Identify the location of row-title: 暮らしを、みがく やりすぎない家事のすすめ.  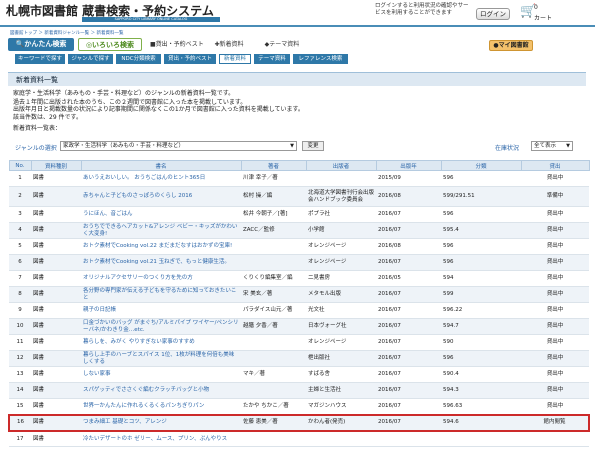
(161, 342).